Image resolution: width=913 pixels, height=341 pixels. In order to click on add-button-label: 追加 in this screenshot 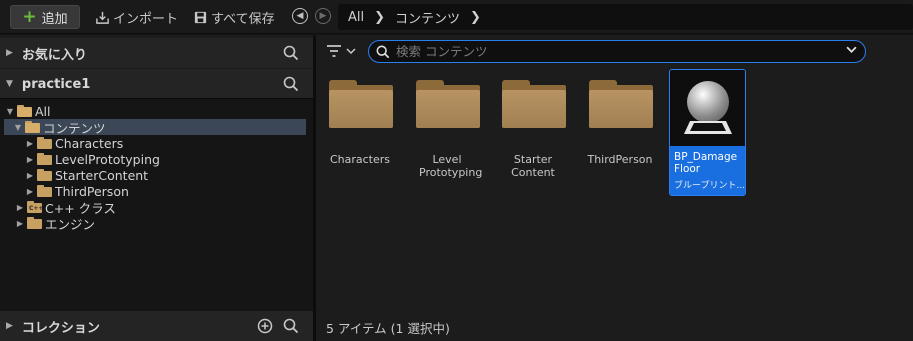, I will do `click(54, 19)`.